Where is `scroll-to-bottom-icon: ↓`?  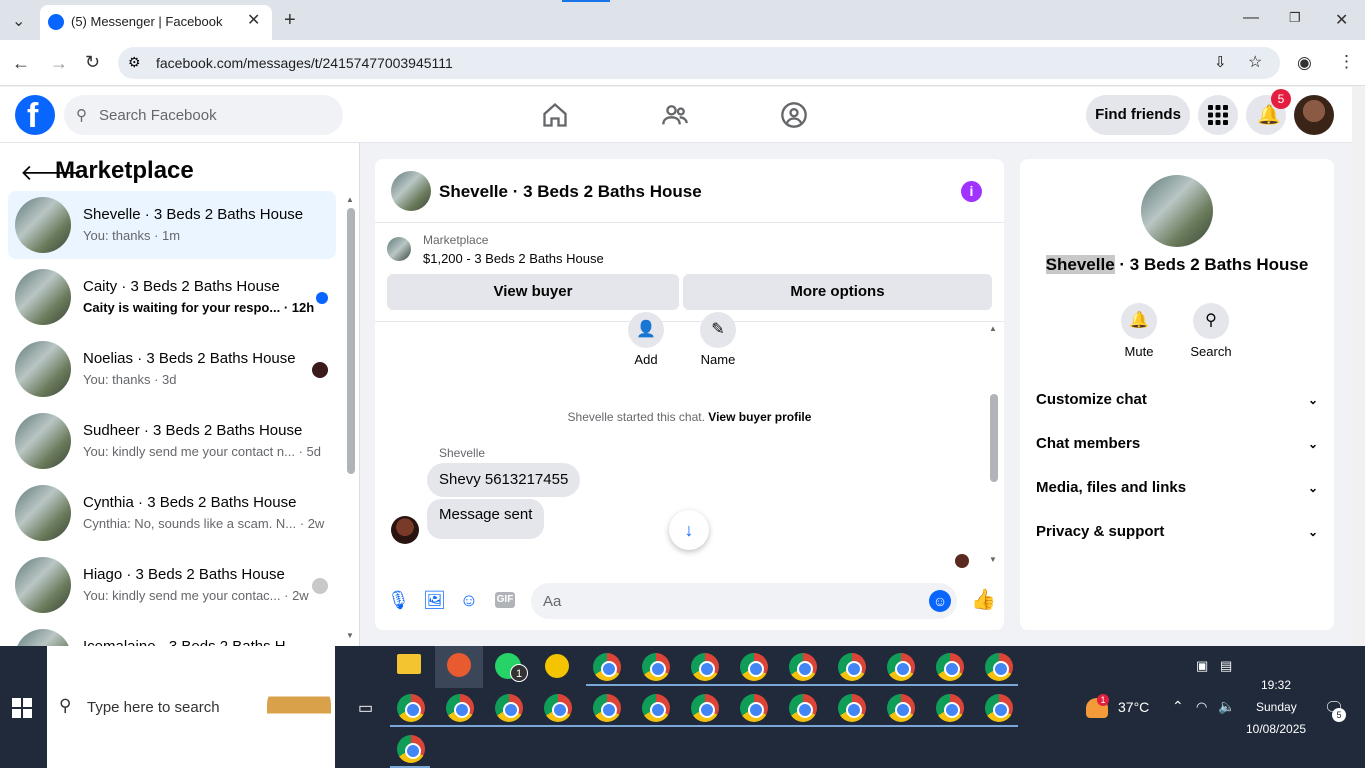
scroll-to-bottom-icon: ↓ is located at coordinates (689, 530).